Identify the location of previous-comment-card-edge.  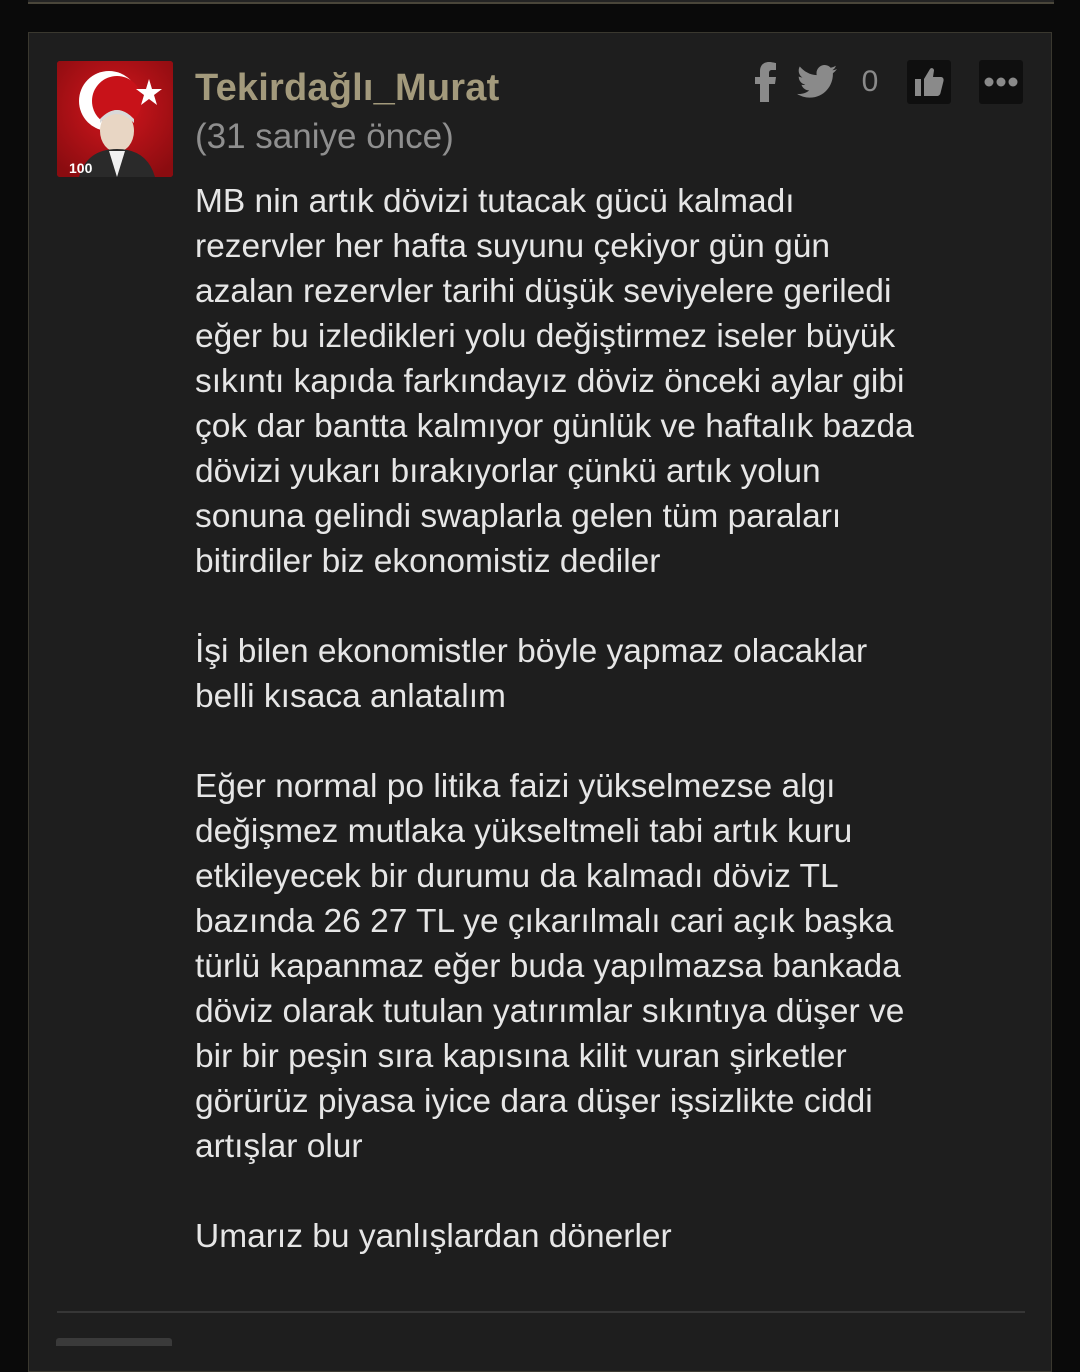
(541, 2).